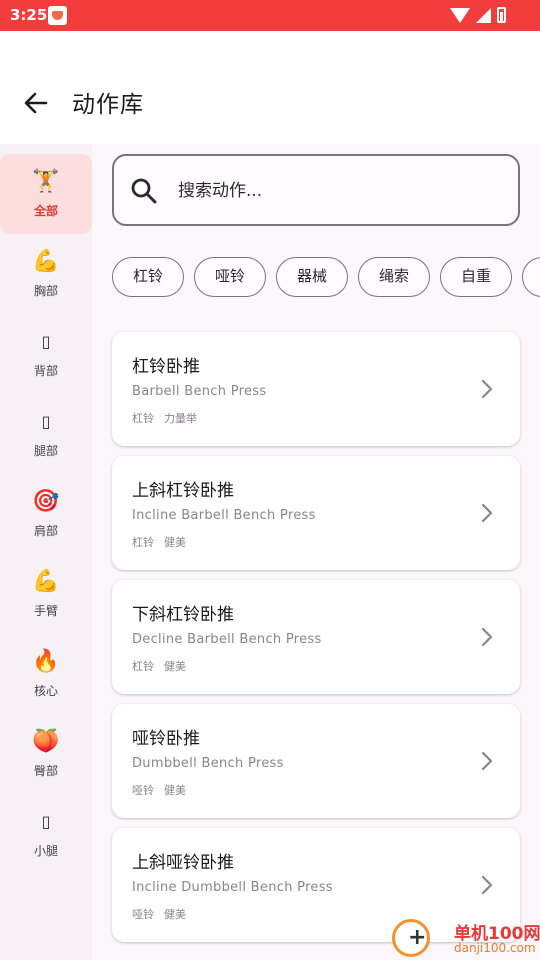 The width and height of the screenshot is (540, 960). Describe the element at coordinates (460, 15) in the screenshot. I see `wifi-icon` at that location.